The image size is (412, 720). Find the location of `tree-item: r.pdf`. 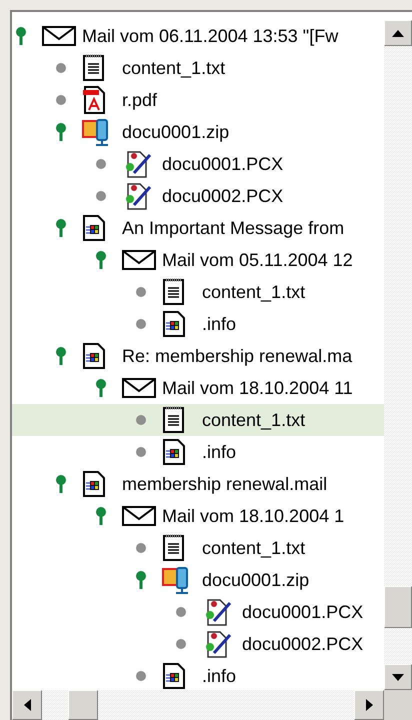

tree-item: r.pdf is located at coordinates (198, 100).